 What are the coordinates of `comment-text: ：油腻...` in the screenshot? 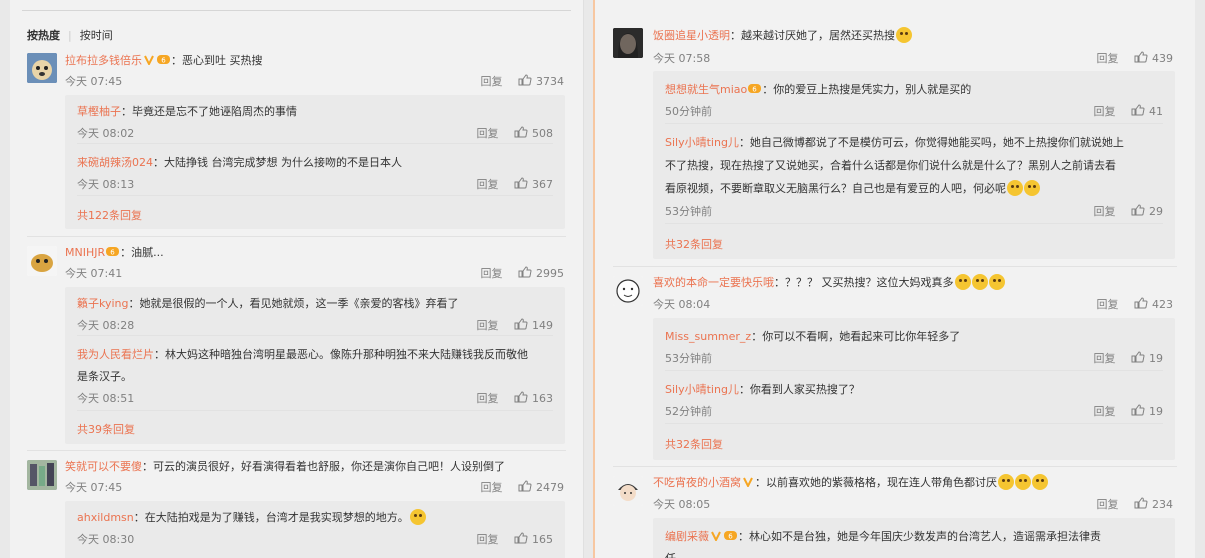 It's located at (142, 252).